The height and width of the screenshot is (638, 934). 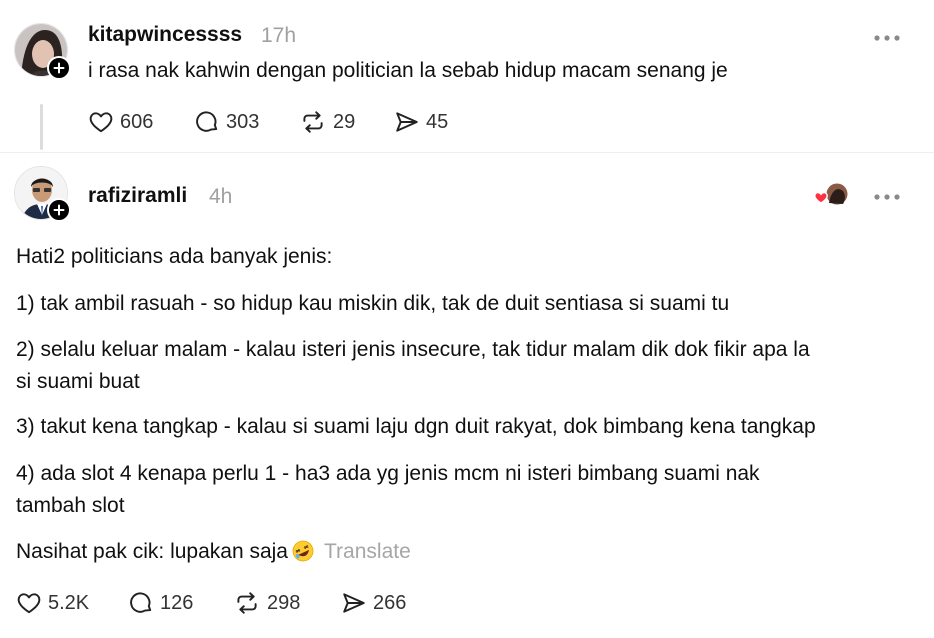 I want to click on reply-button: 303, so click(x=226, y=122).